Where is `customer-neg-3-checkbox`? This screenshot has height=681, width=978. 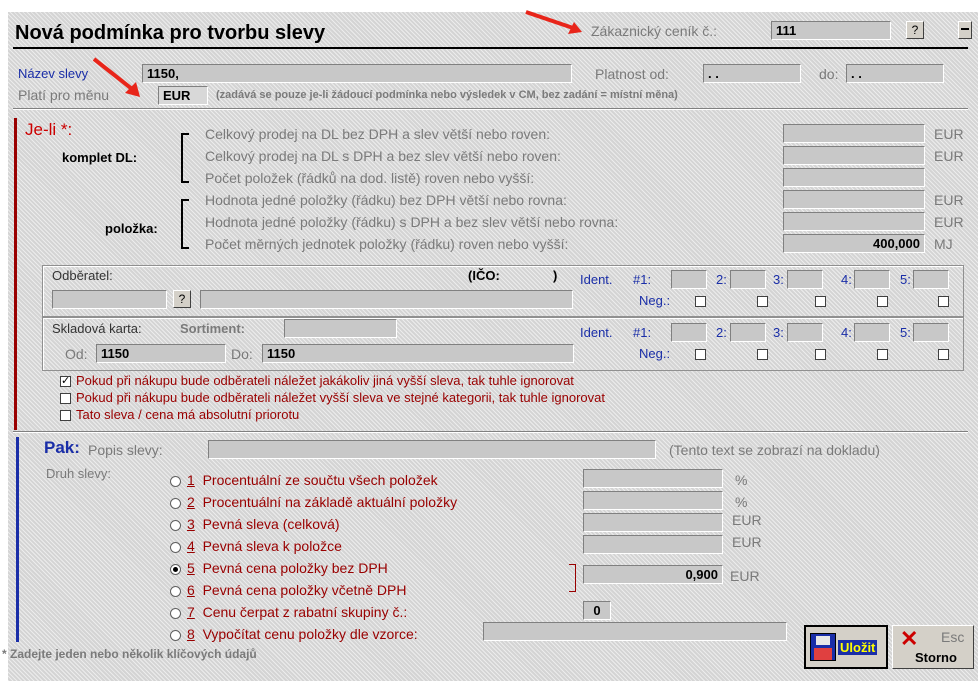
customer-neg-3-checkbox is located at coordinates (820, 301).